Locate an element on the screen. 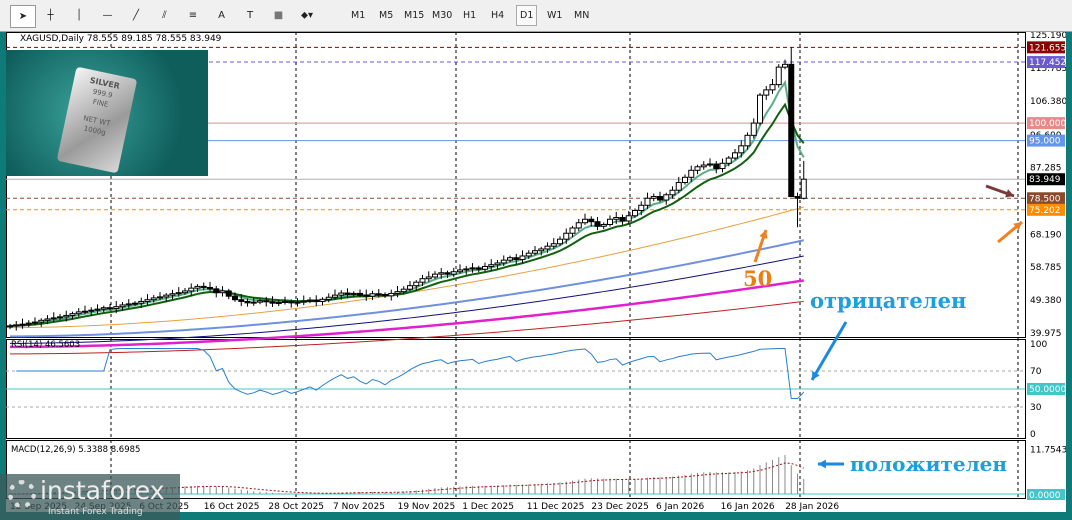  price-tick: 68.190 is located at coordinates (1046, 235).